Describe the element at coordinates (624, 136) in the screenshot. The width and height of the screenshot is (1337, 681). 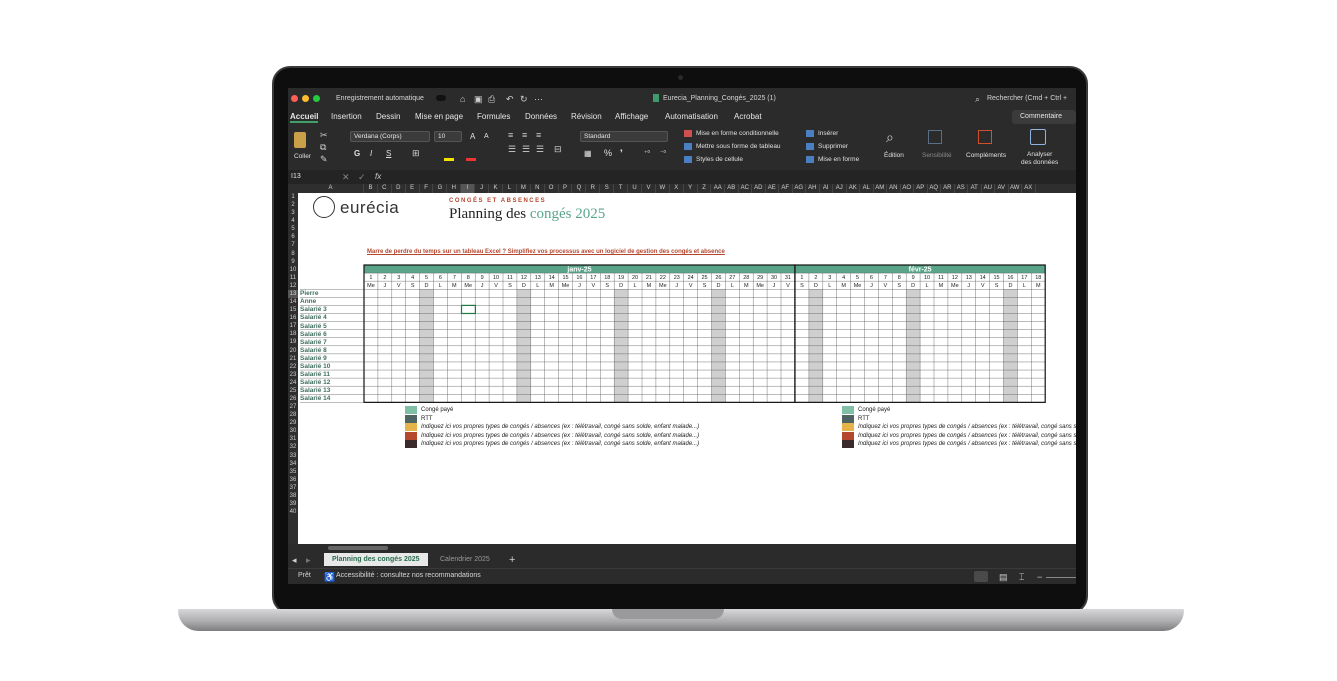
I see `number-format-select: Standard` at that location.